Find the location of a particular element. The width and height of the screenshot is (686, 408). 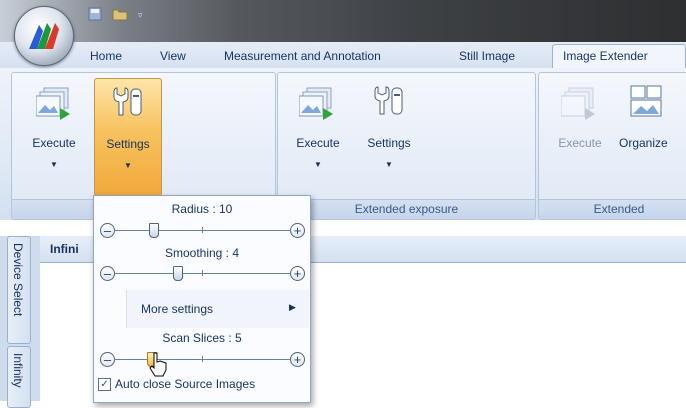

auto-close-label: Auto close Source Images is located at coordinates (185, 384).